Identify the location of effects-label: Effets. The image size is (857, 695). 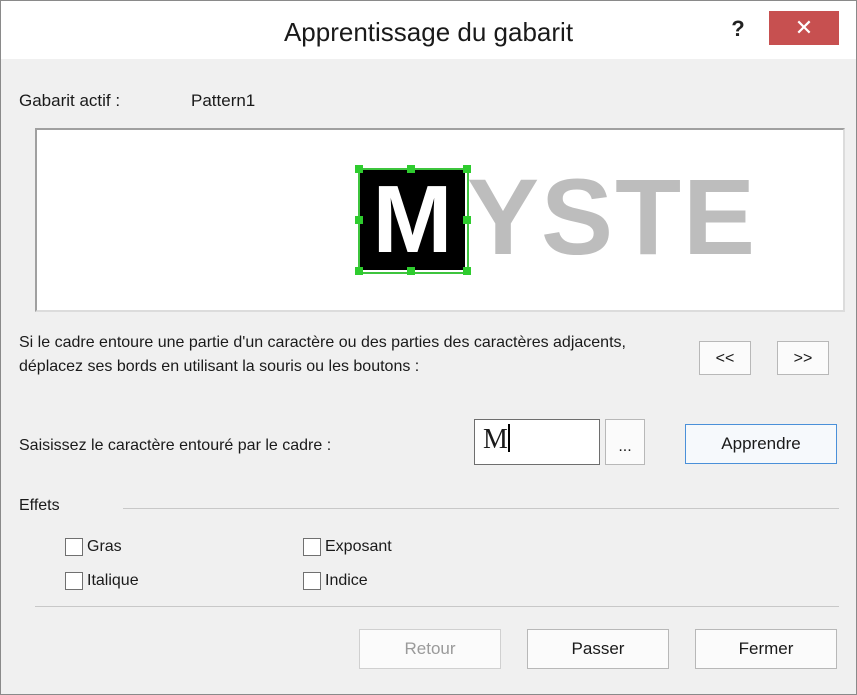
(39, 505).